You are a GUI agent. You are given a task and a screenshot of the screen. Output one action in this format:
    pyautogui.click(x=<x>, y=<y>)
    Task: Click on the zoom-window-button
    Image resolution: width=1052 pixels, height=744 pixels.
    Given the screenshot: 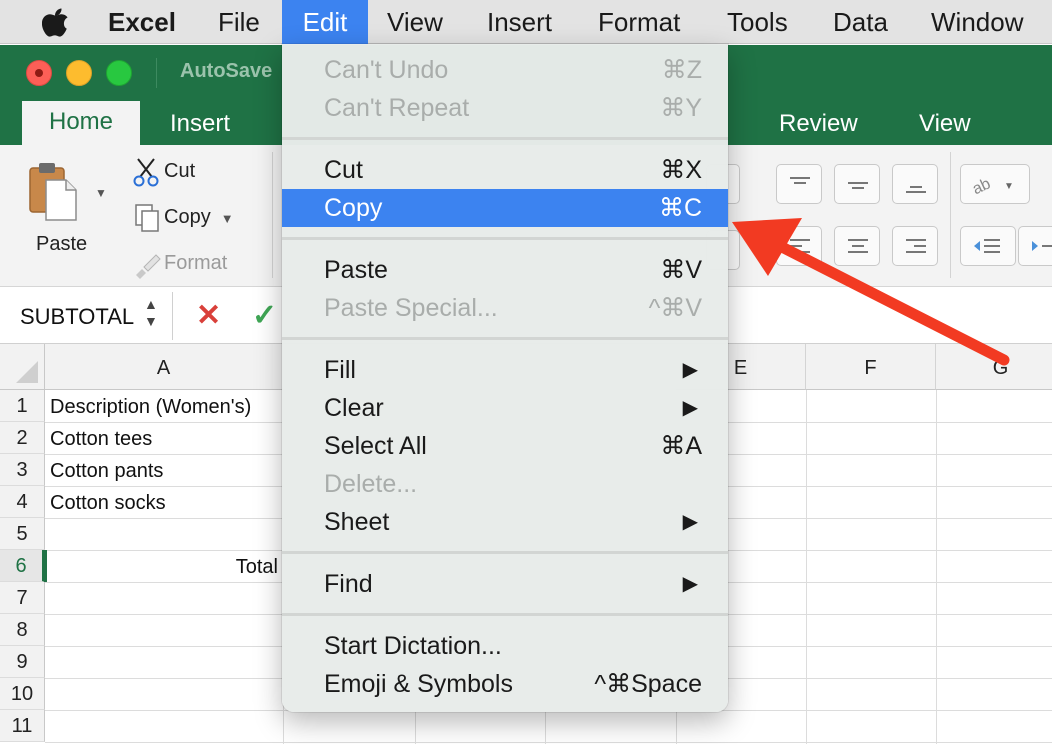 What is the action you would take?
    pyautogui.click(x=119, y=73)
    